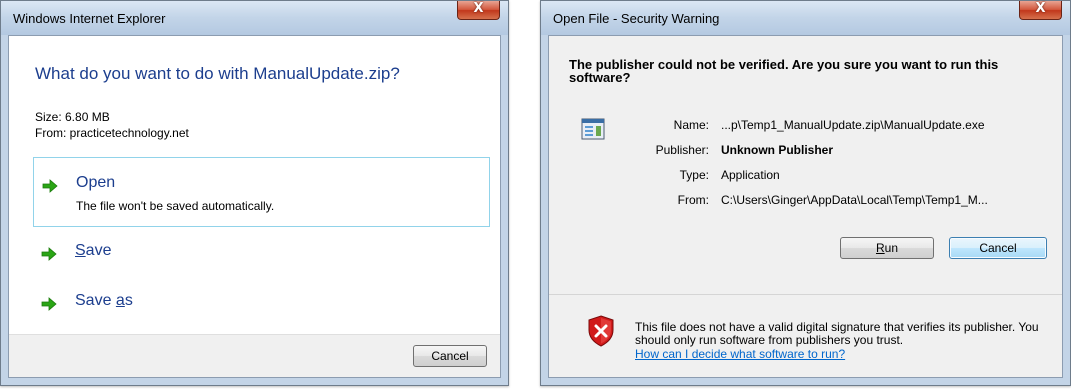 The image size is (1071, 389). Describe the element at coordinates (104, 300) in the screenshot. I see `save-as-label: Save as` at that location.